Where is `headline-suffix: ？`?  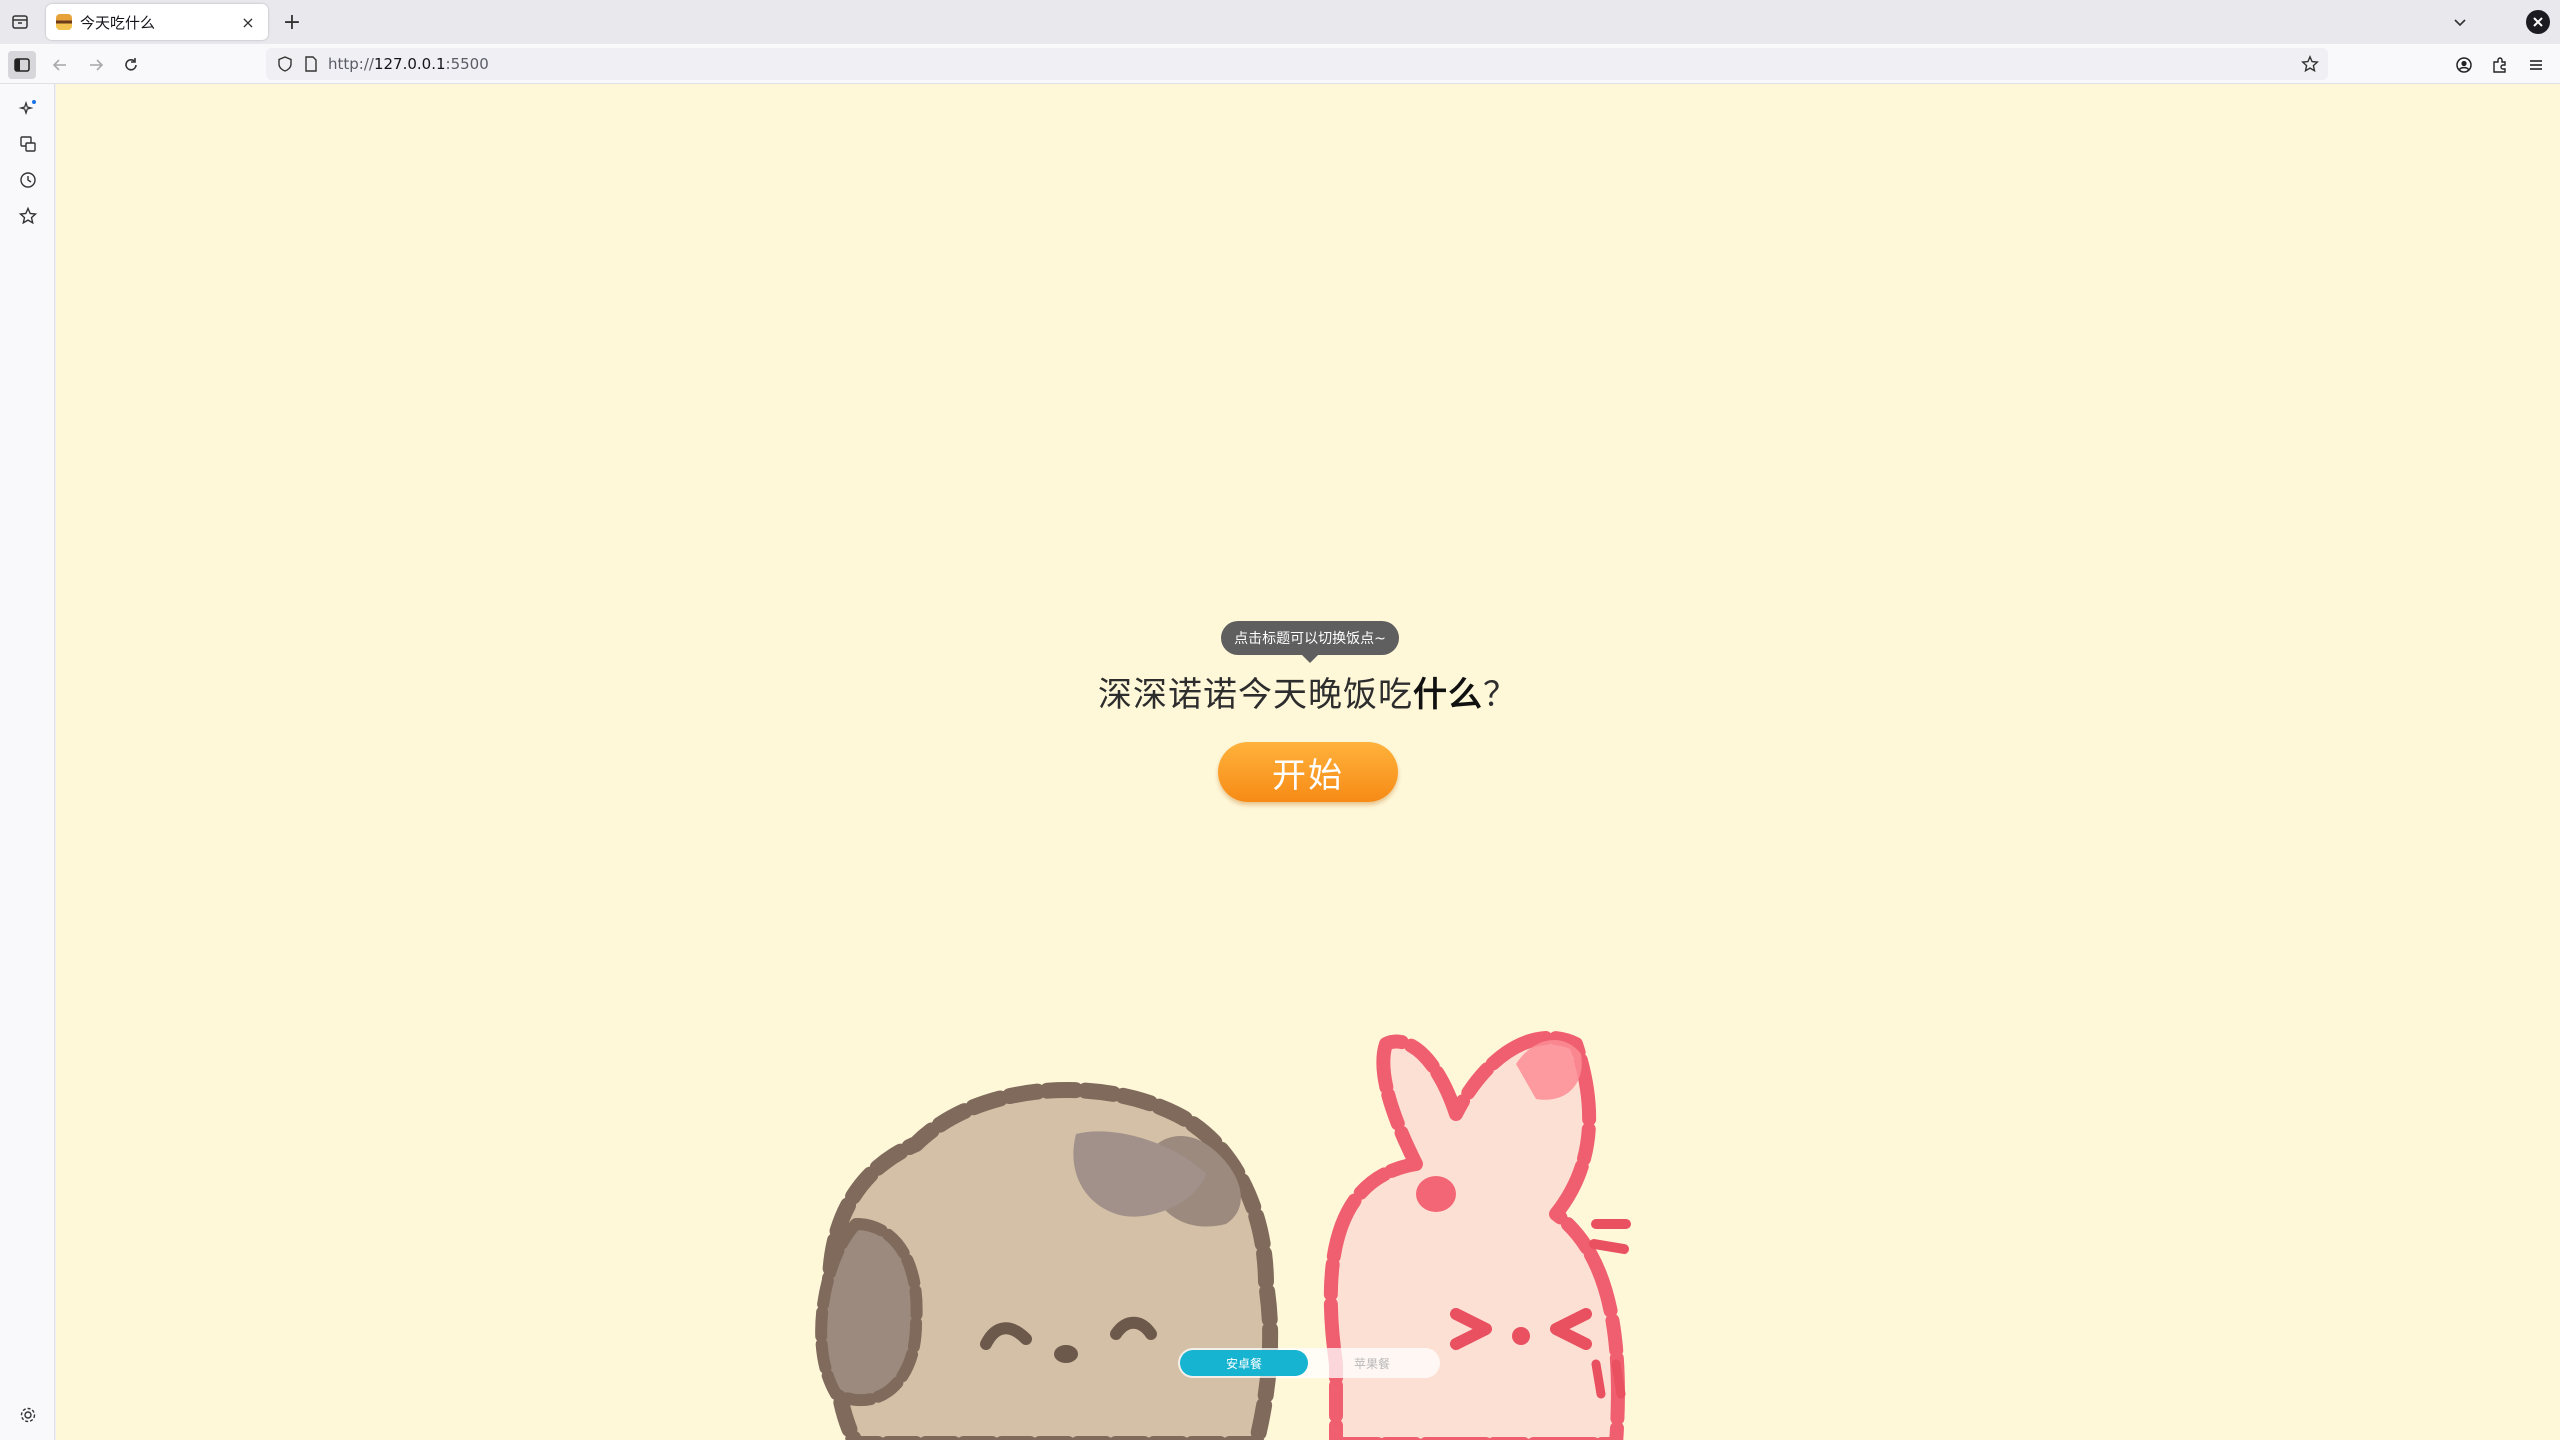
headline-suffix: ？ is located at coordinates (1500, 695).